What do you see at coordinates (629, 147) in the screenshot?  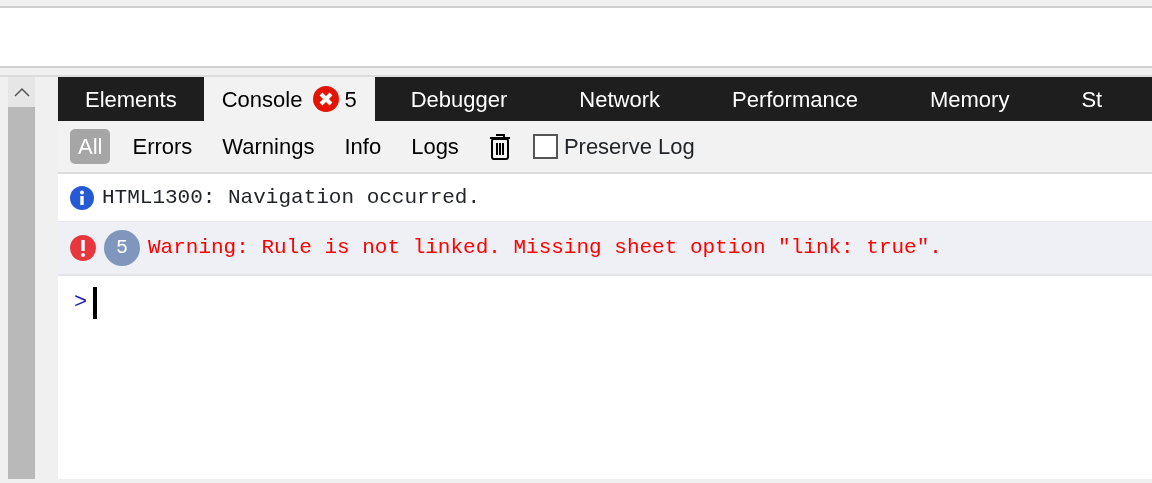 I see `checkbox-label: Preserve Log` at bounding box center [629, 147].